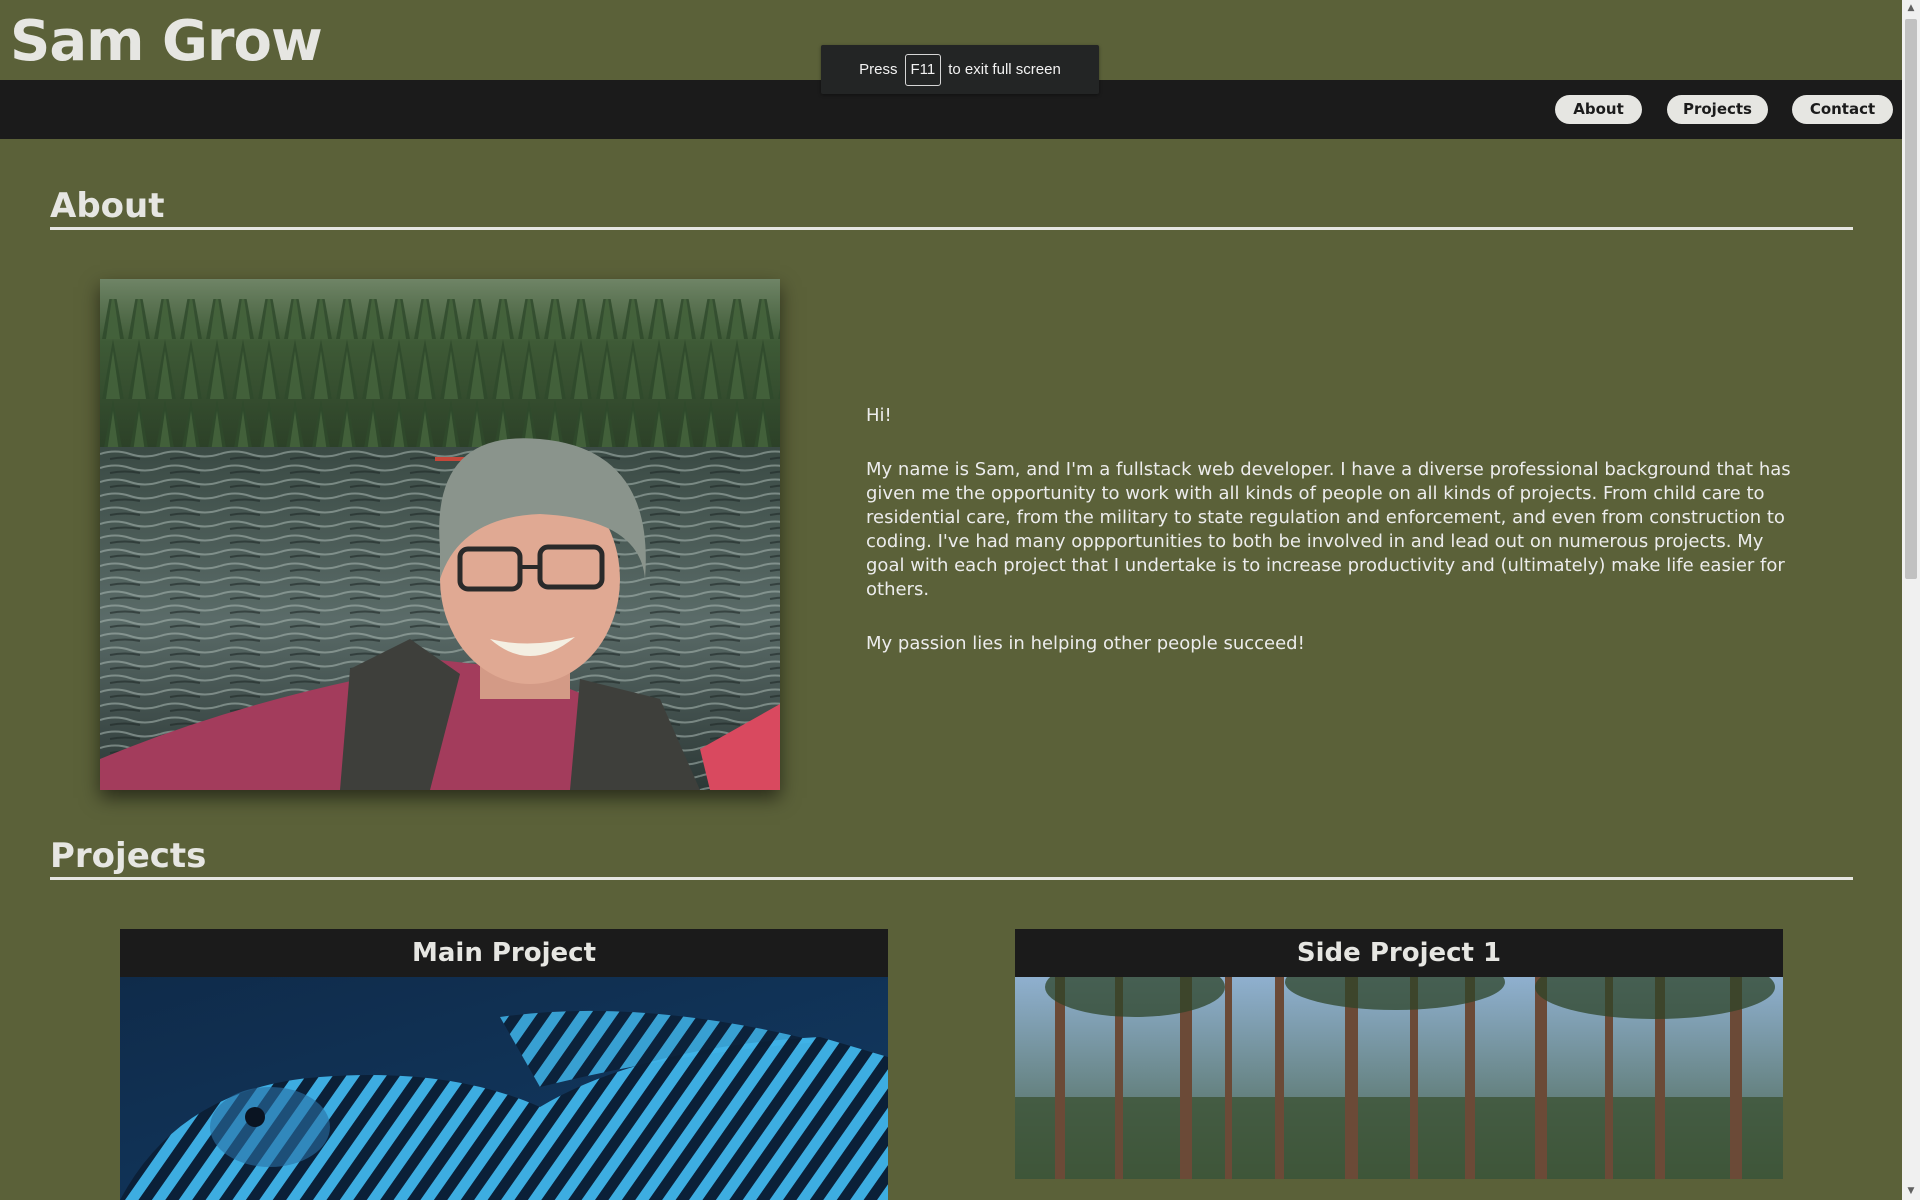 Image resolution: width=1920 pixels, height=1200 pixels. What do you see at coordinates (923, 69) in the screenshot?
I see `f11-key-label: F11` at bounding box center [923, 69].